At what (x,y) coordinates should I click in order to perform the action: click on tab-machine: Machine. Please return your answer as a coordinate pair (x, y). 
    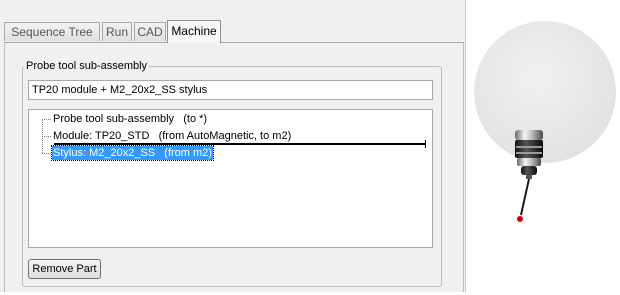
    Looking at the image, I should click on (194, 31).